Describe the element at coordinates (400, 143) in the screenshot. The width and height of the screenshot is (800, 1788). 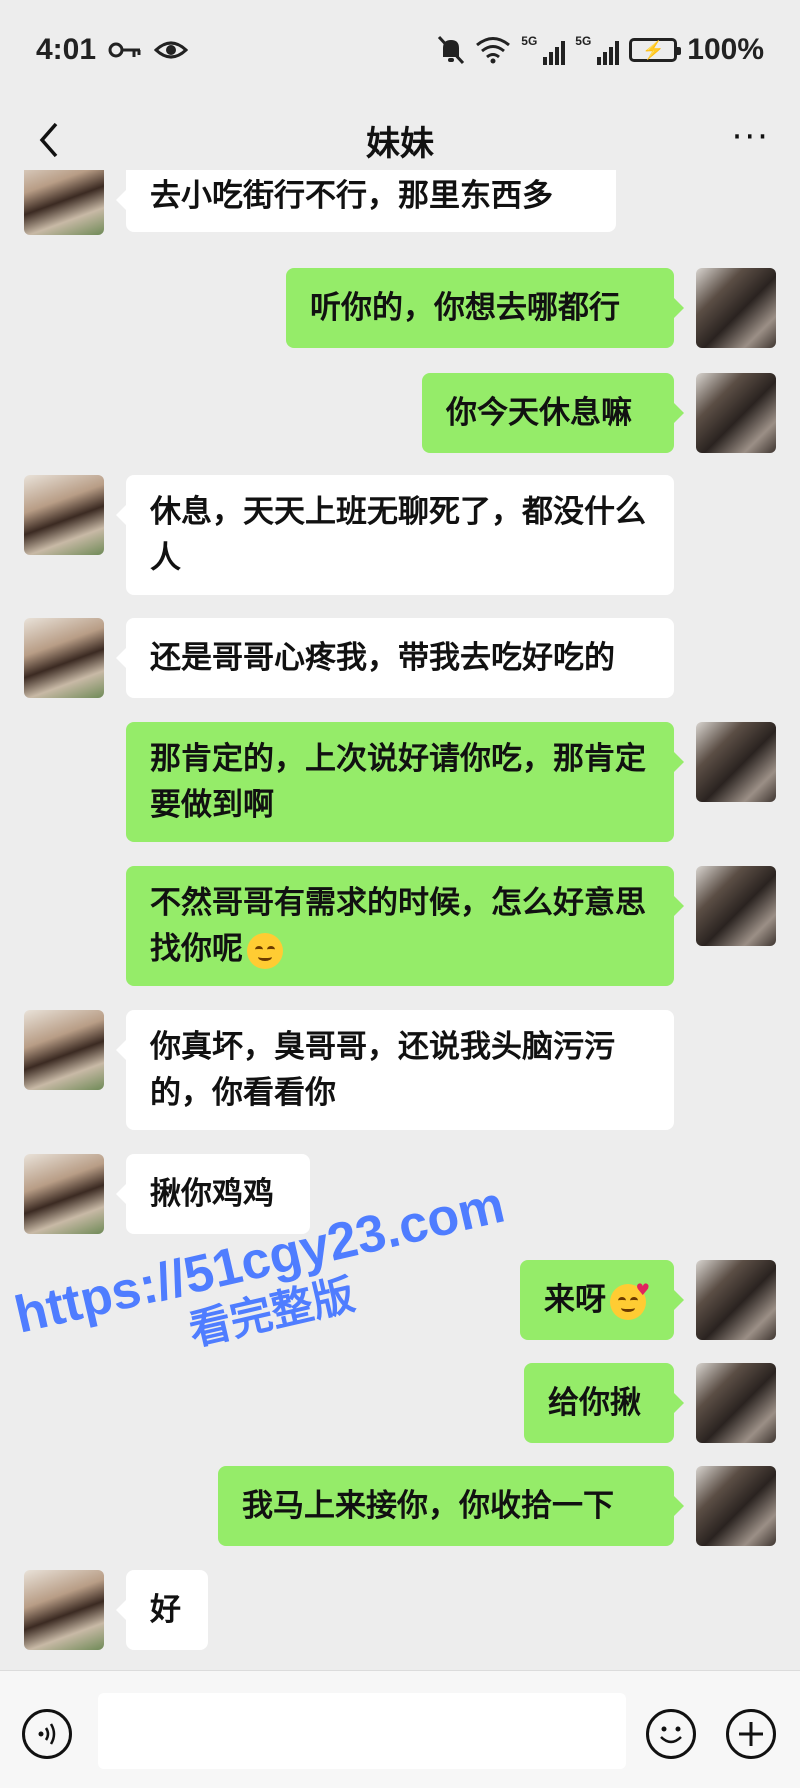
I see `chat-title: 妹妹` at that location.